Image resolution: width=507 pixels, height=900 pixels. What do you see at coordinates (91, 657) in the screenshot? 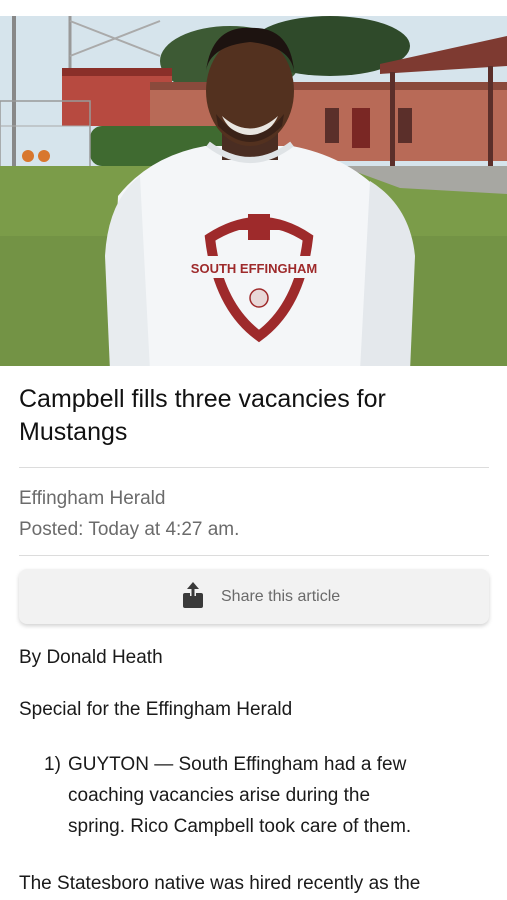
I see `byline: By Donald Heath` at bounding box center [91, 657].